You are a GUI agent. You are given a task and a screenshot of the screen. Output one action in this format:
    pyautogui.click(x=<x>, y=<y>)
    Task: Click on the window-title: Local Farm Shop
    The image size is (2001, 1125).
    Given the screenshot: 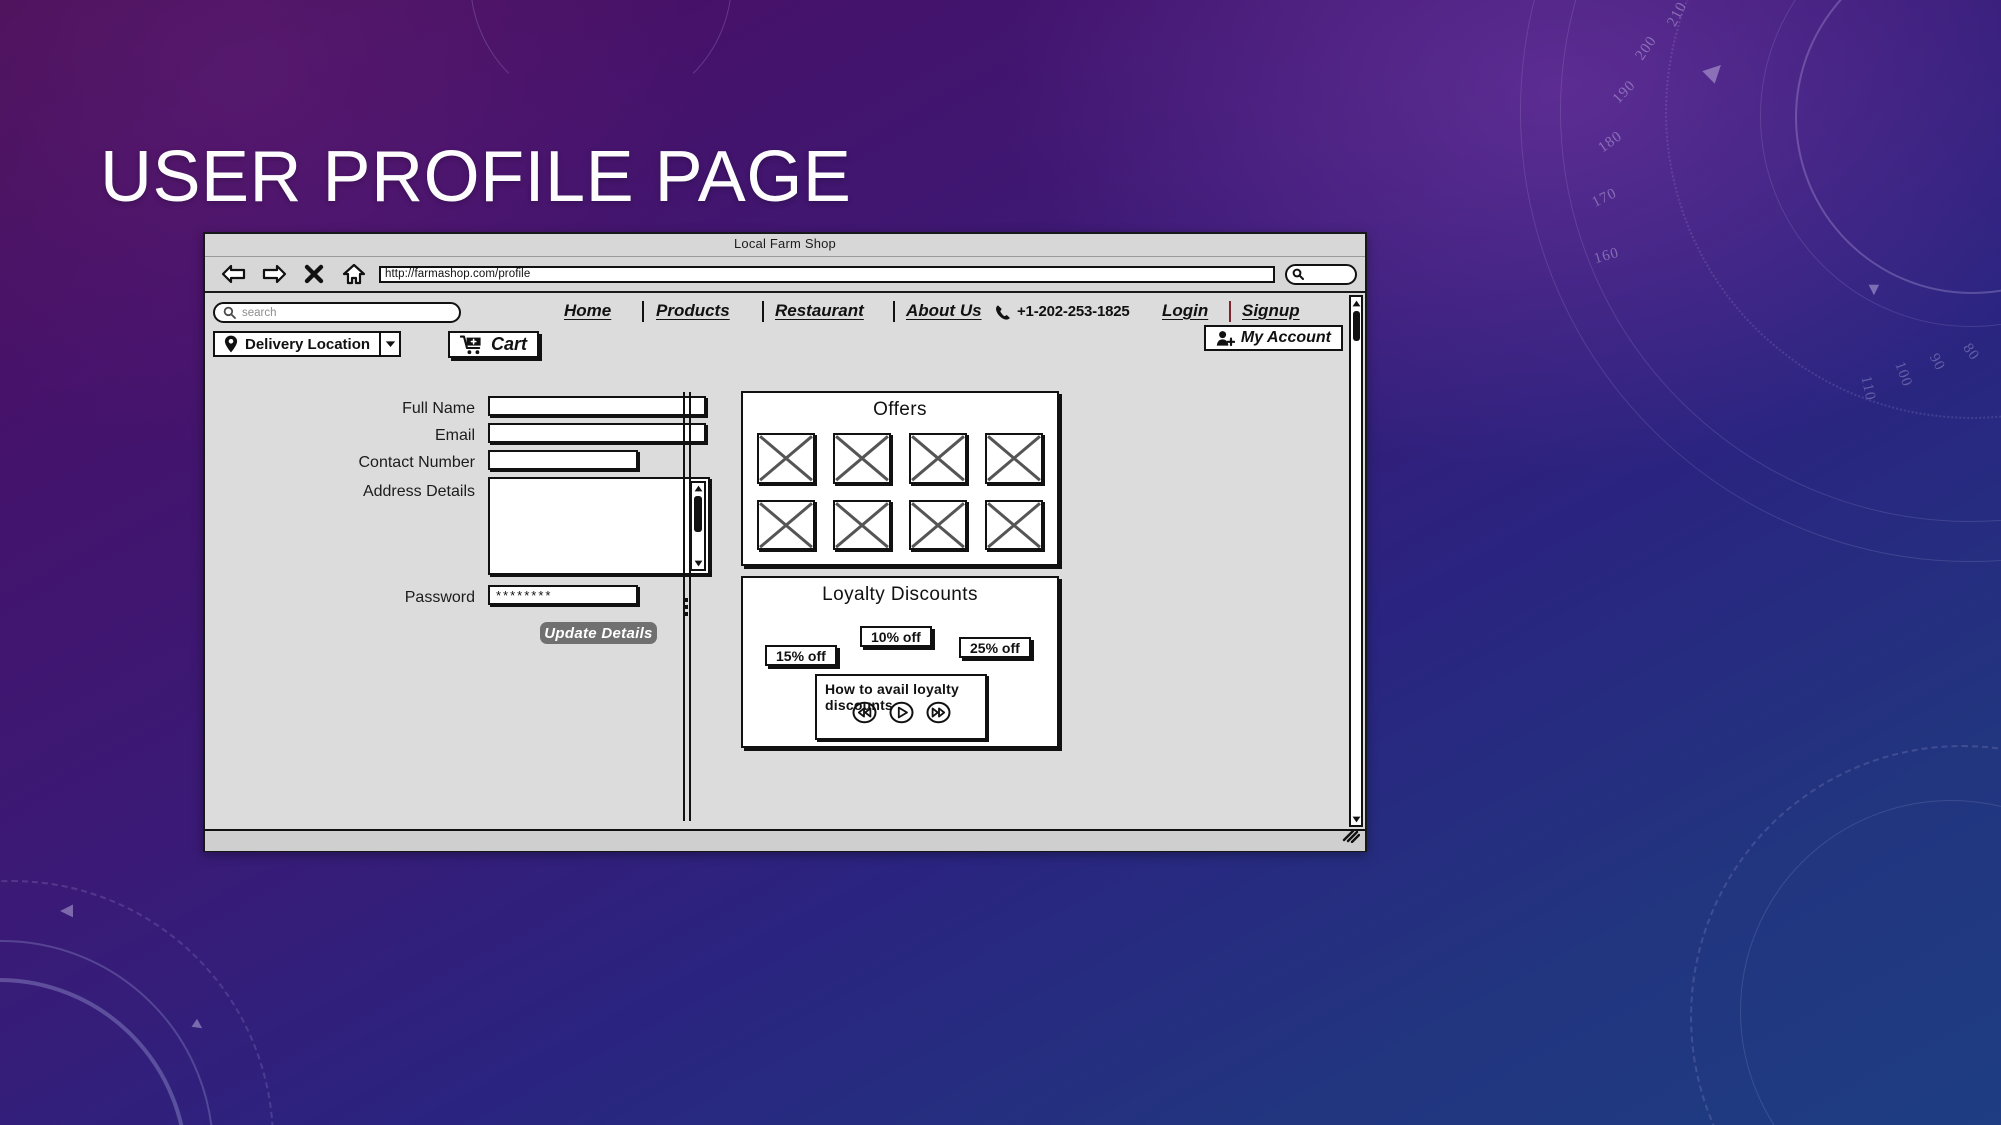 What is the action you would take?
    pyautogui.click(x=785, y=243)
    